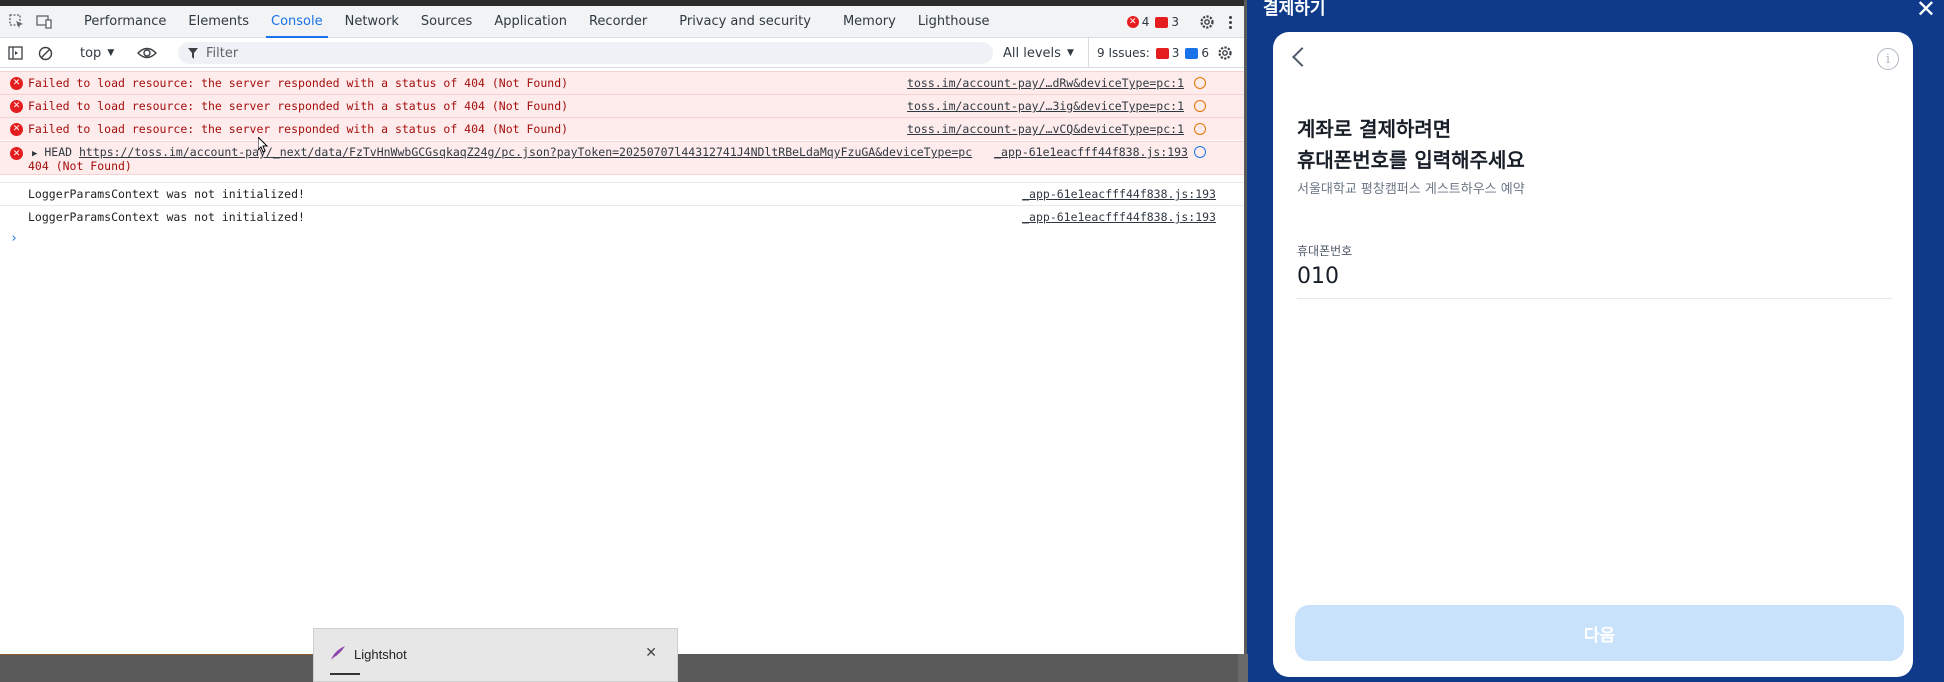 This screenshot has width=1944, height=682. What do you see at coordinates (147, 53) in the screenshot?
I see `live-expression-eye-icon` at bounding box center [147, 53].